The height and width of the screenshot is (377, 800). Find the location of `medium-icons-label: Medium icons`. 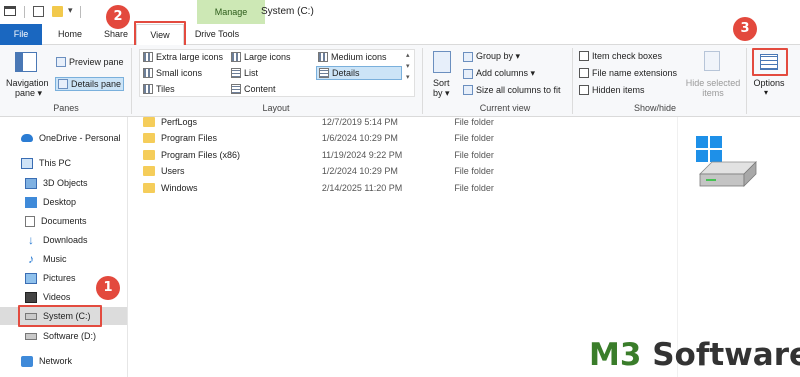

medium-icons-label: Medium icons is located at coordinates (359, 57).